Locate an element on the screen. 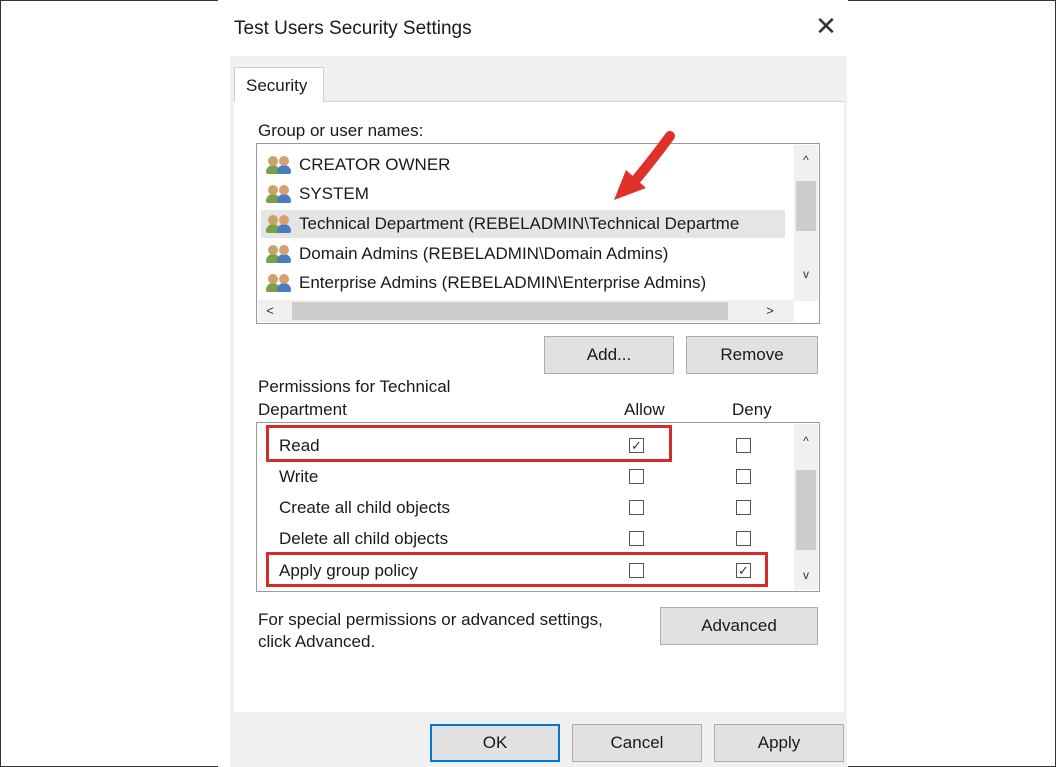 This screenshot has width=1056, height=767. tab-security: Security is located at coordinates (279, 84).